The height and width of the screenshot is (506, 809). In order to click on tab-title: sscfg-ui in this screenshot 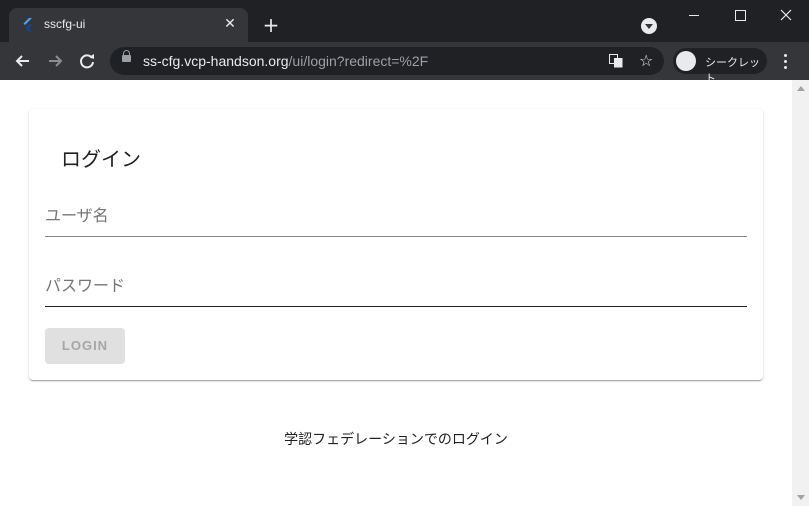, I will do `click(65, 24)`.